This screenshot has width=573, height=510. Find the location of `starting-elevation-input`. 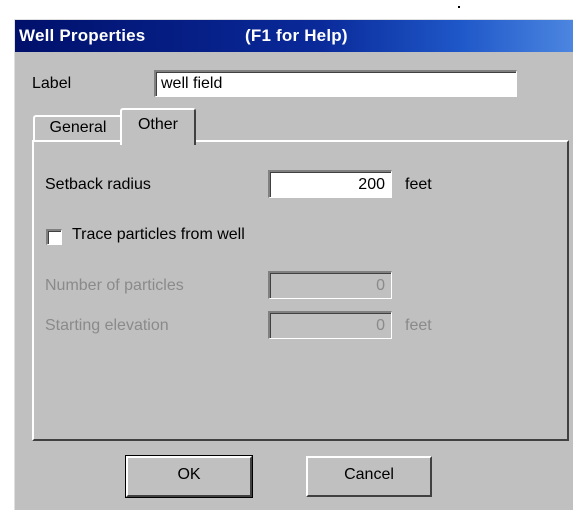

starting-elevation-input is located at coordinates (330, 325).